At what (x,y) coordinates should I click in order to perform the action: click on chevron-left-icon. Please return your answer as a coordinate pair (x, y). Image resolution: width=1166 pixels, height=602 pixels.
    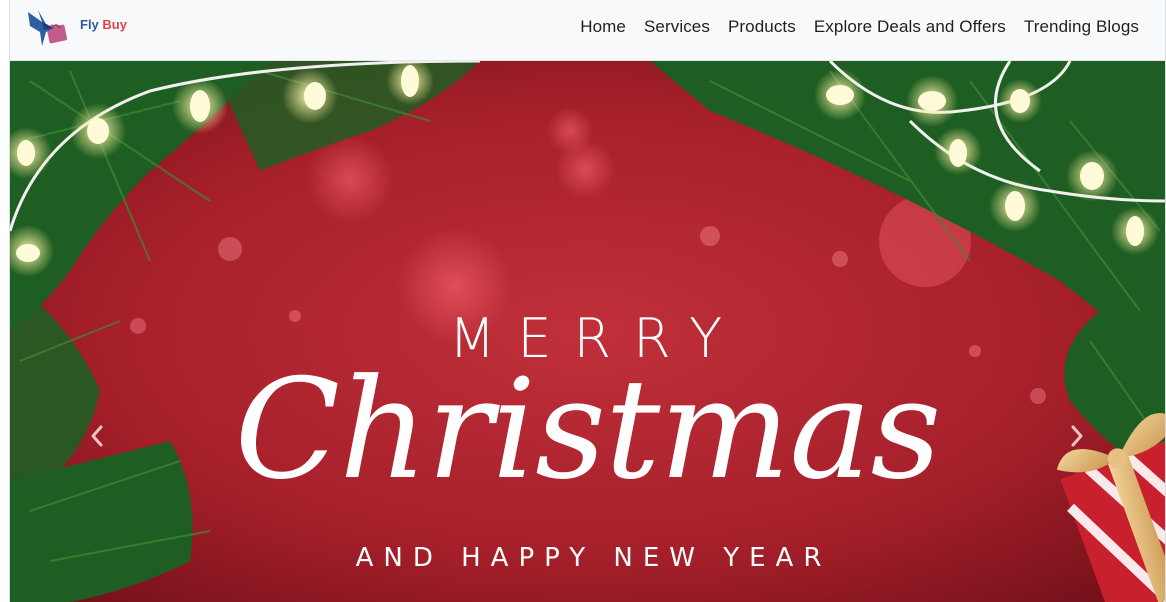
    Looking at the image, I should click on (97, 436).